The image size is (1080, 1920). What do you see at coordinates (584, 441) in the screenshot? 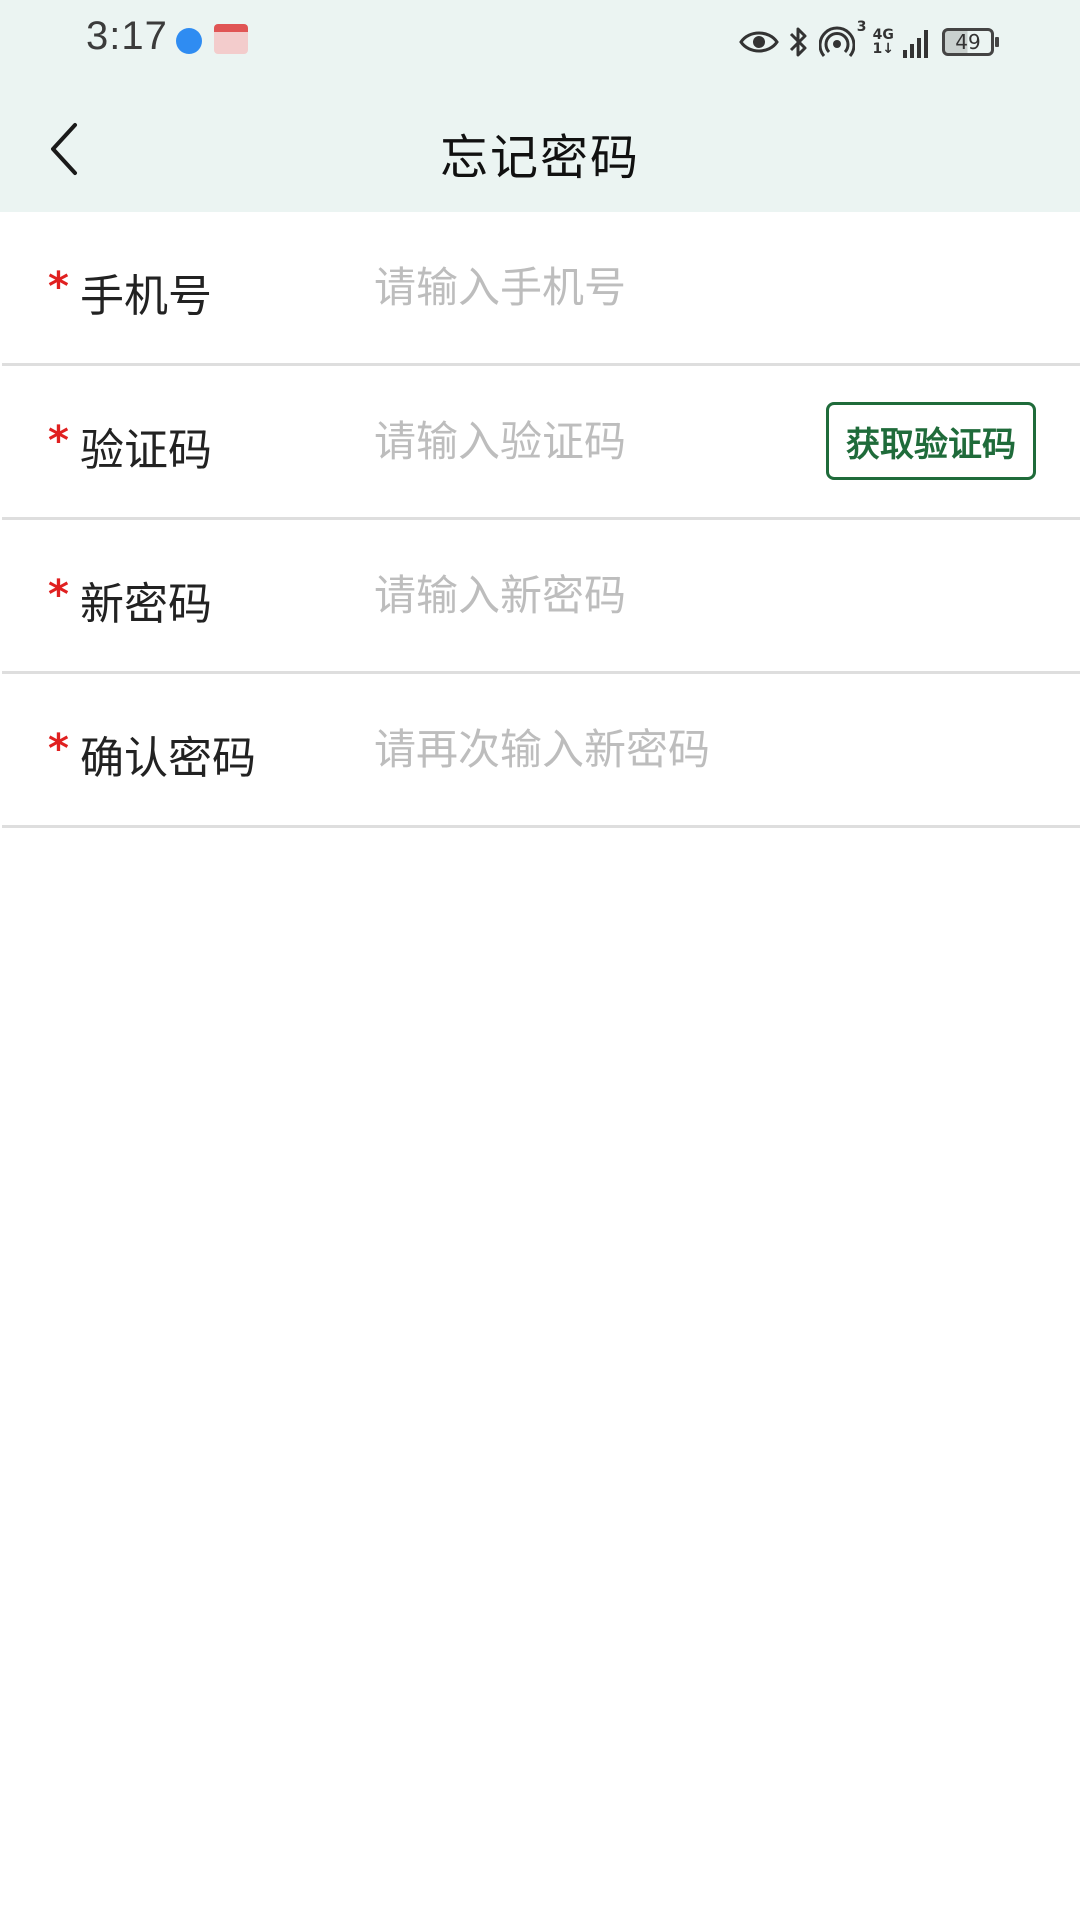
I see `verification-code-input` at bounding box center [584, 441].